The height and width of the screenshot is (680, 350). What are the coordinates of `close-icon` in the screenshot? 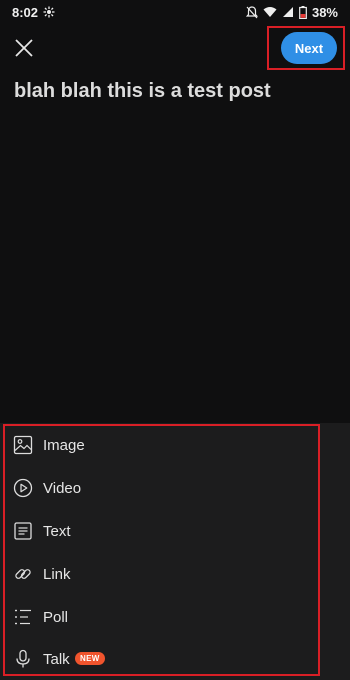 It's located at (24, 48).